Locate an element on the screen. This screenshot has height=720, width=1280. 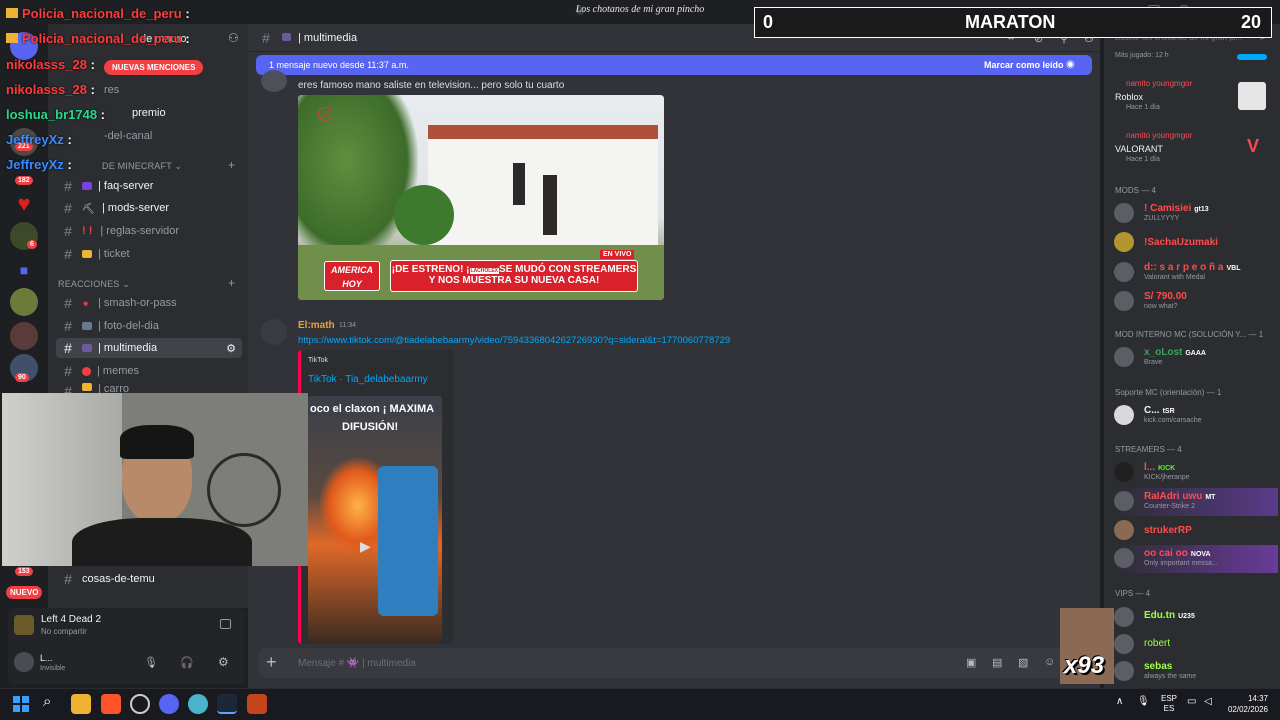
user-settings-icon: ⚙ is located at coordinates (223, 662).